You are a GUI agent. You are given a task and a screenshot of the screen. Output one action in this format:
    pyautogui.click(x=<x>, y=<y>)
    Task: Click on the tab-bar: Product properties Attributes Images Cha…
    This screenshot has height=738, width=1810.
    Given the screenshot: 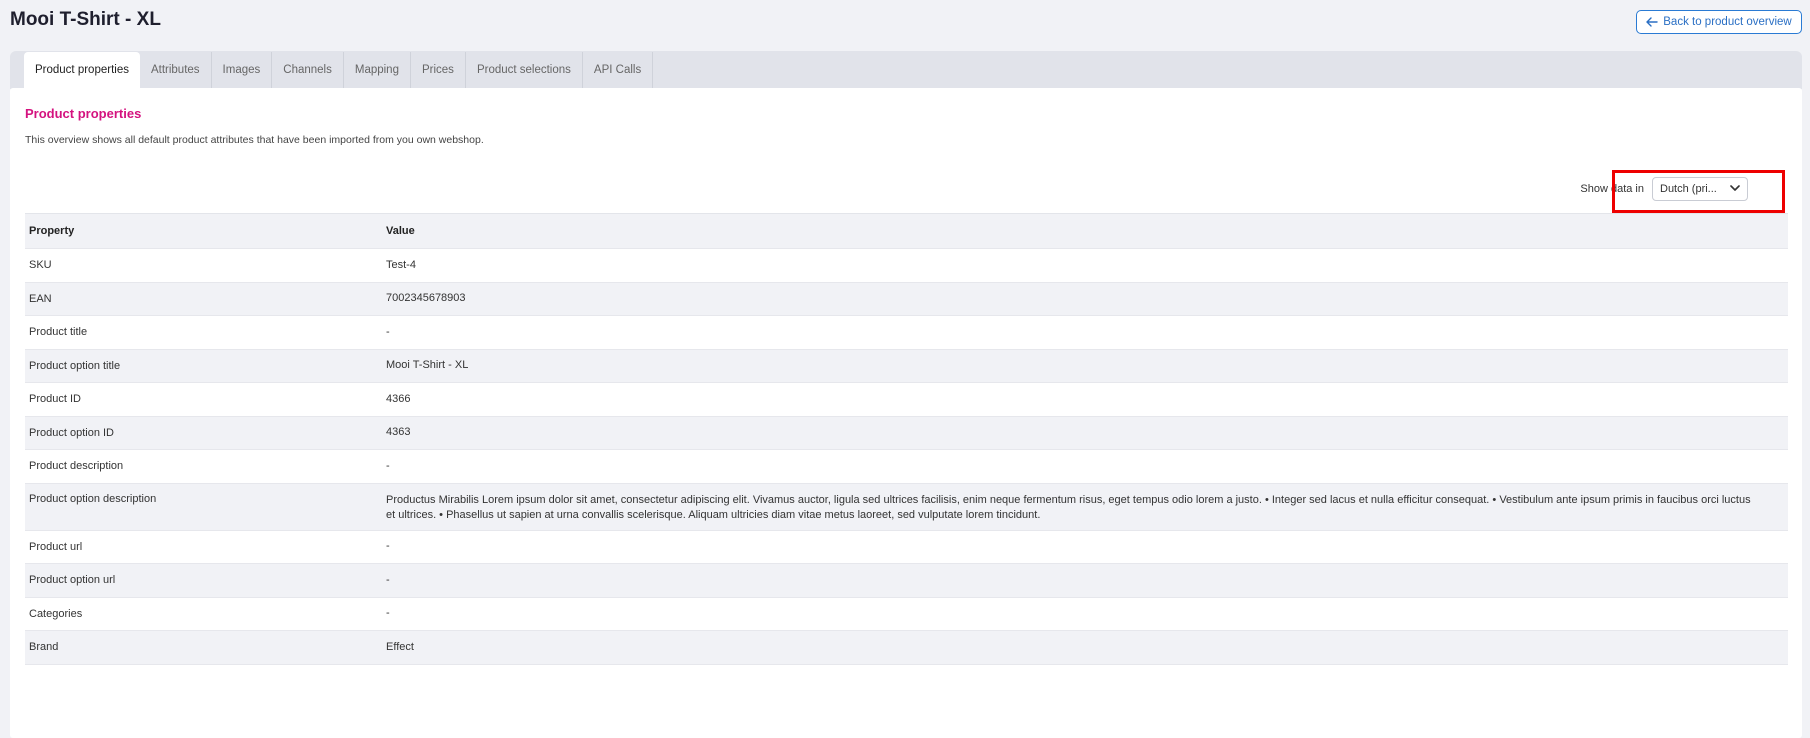 What is the action you would take?
    pyautogui.click(x=906, y=70)
    